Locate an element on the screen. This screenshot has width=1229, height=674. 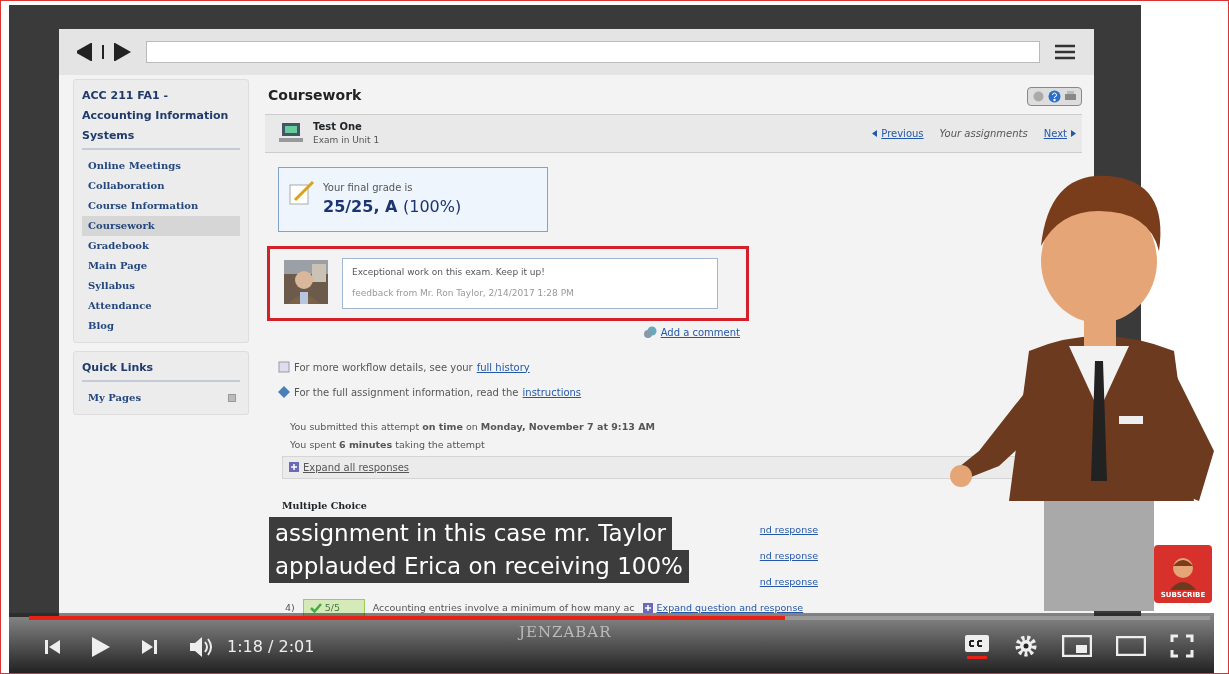
avatar-icon is located at coordinates (1183, 572).